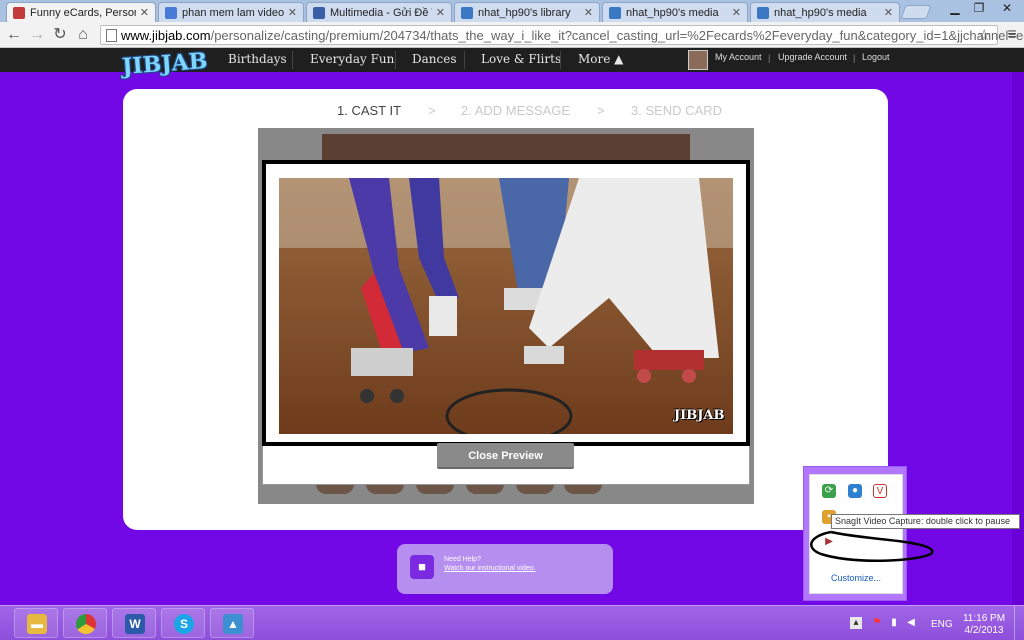  I want to click on tab-media-2: nhat_hp90's media ✕, so click(825, 12).